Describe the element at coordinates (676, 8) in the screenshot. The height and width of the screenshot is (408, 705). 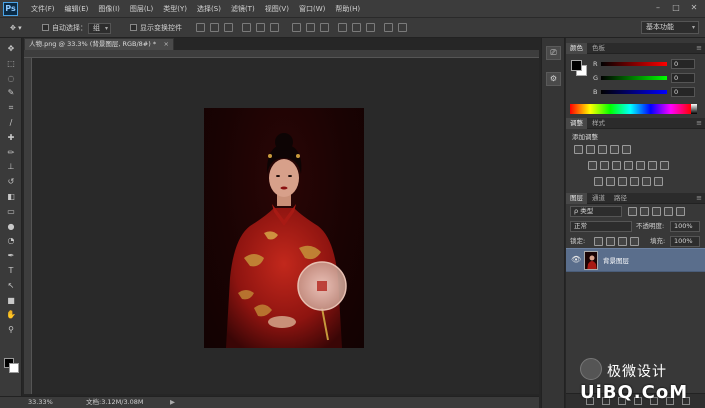
I see `maximize-button: □` at that location.